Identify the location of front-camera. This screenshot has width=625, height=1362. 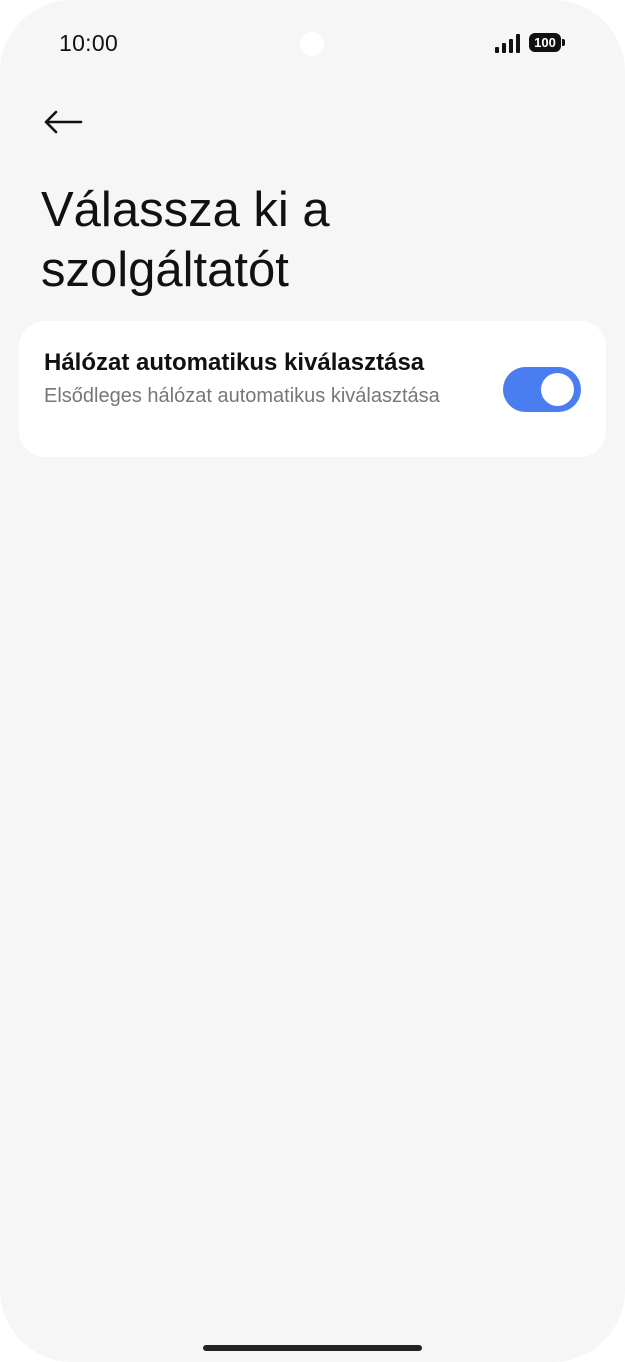
(312, 44).